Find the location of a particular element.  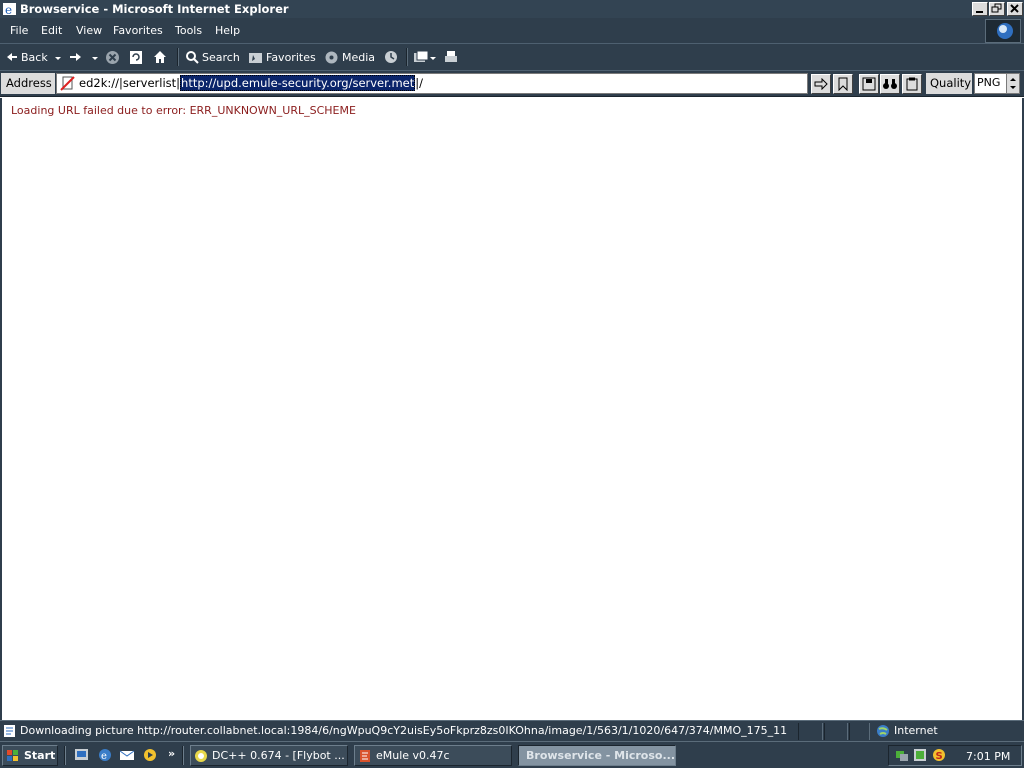

menu-file: File is located at coordinates (19, 30).